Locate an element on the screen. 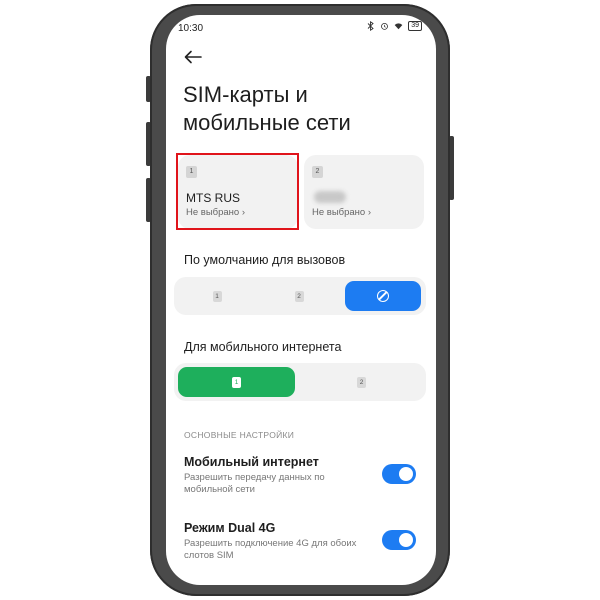 This screenshot has height=600, width=600. calls-option-sim-2: 2 is located at coordinates (299, 296).